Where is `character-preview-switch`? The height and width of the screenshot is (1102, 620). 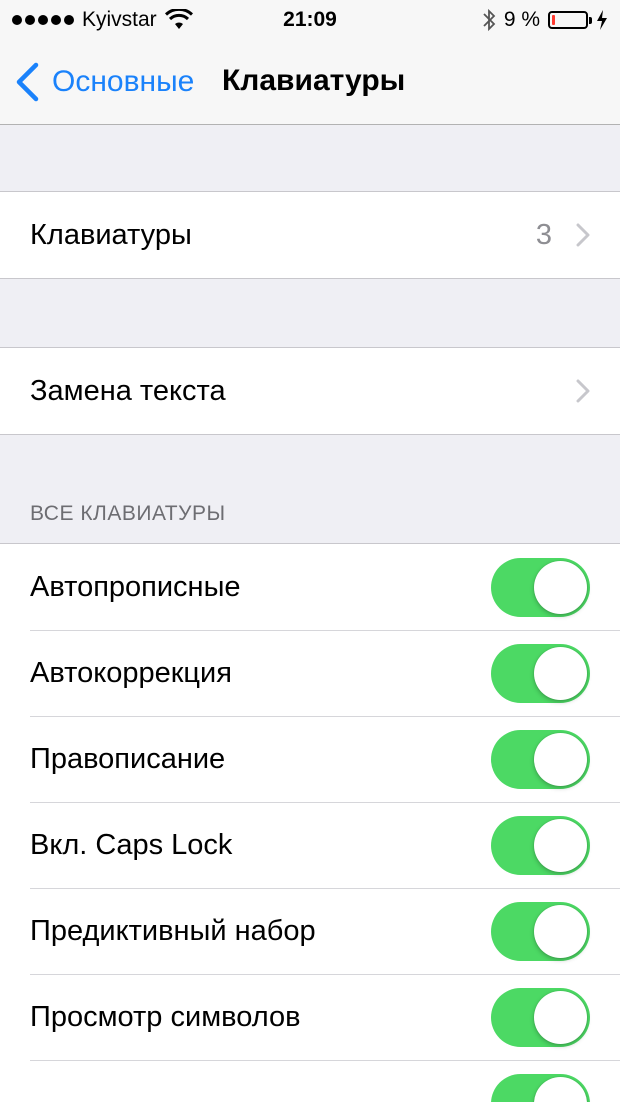
character-preview-switch is located at coordinates (540, 1017).